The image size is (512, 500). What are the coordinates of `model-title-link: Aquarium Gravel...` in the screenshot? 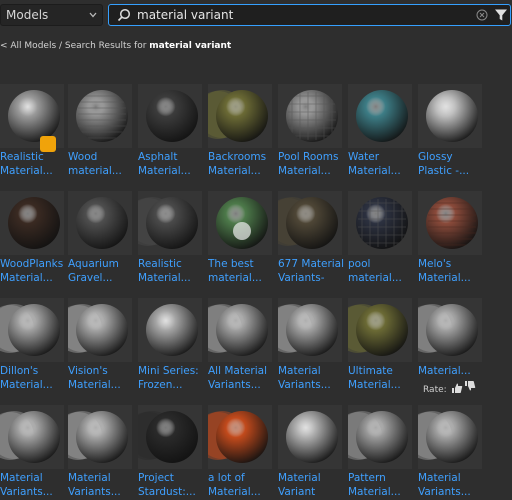 It's located at (102, 271).